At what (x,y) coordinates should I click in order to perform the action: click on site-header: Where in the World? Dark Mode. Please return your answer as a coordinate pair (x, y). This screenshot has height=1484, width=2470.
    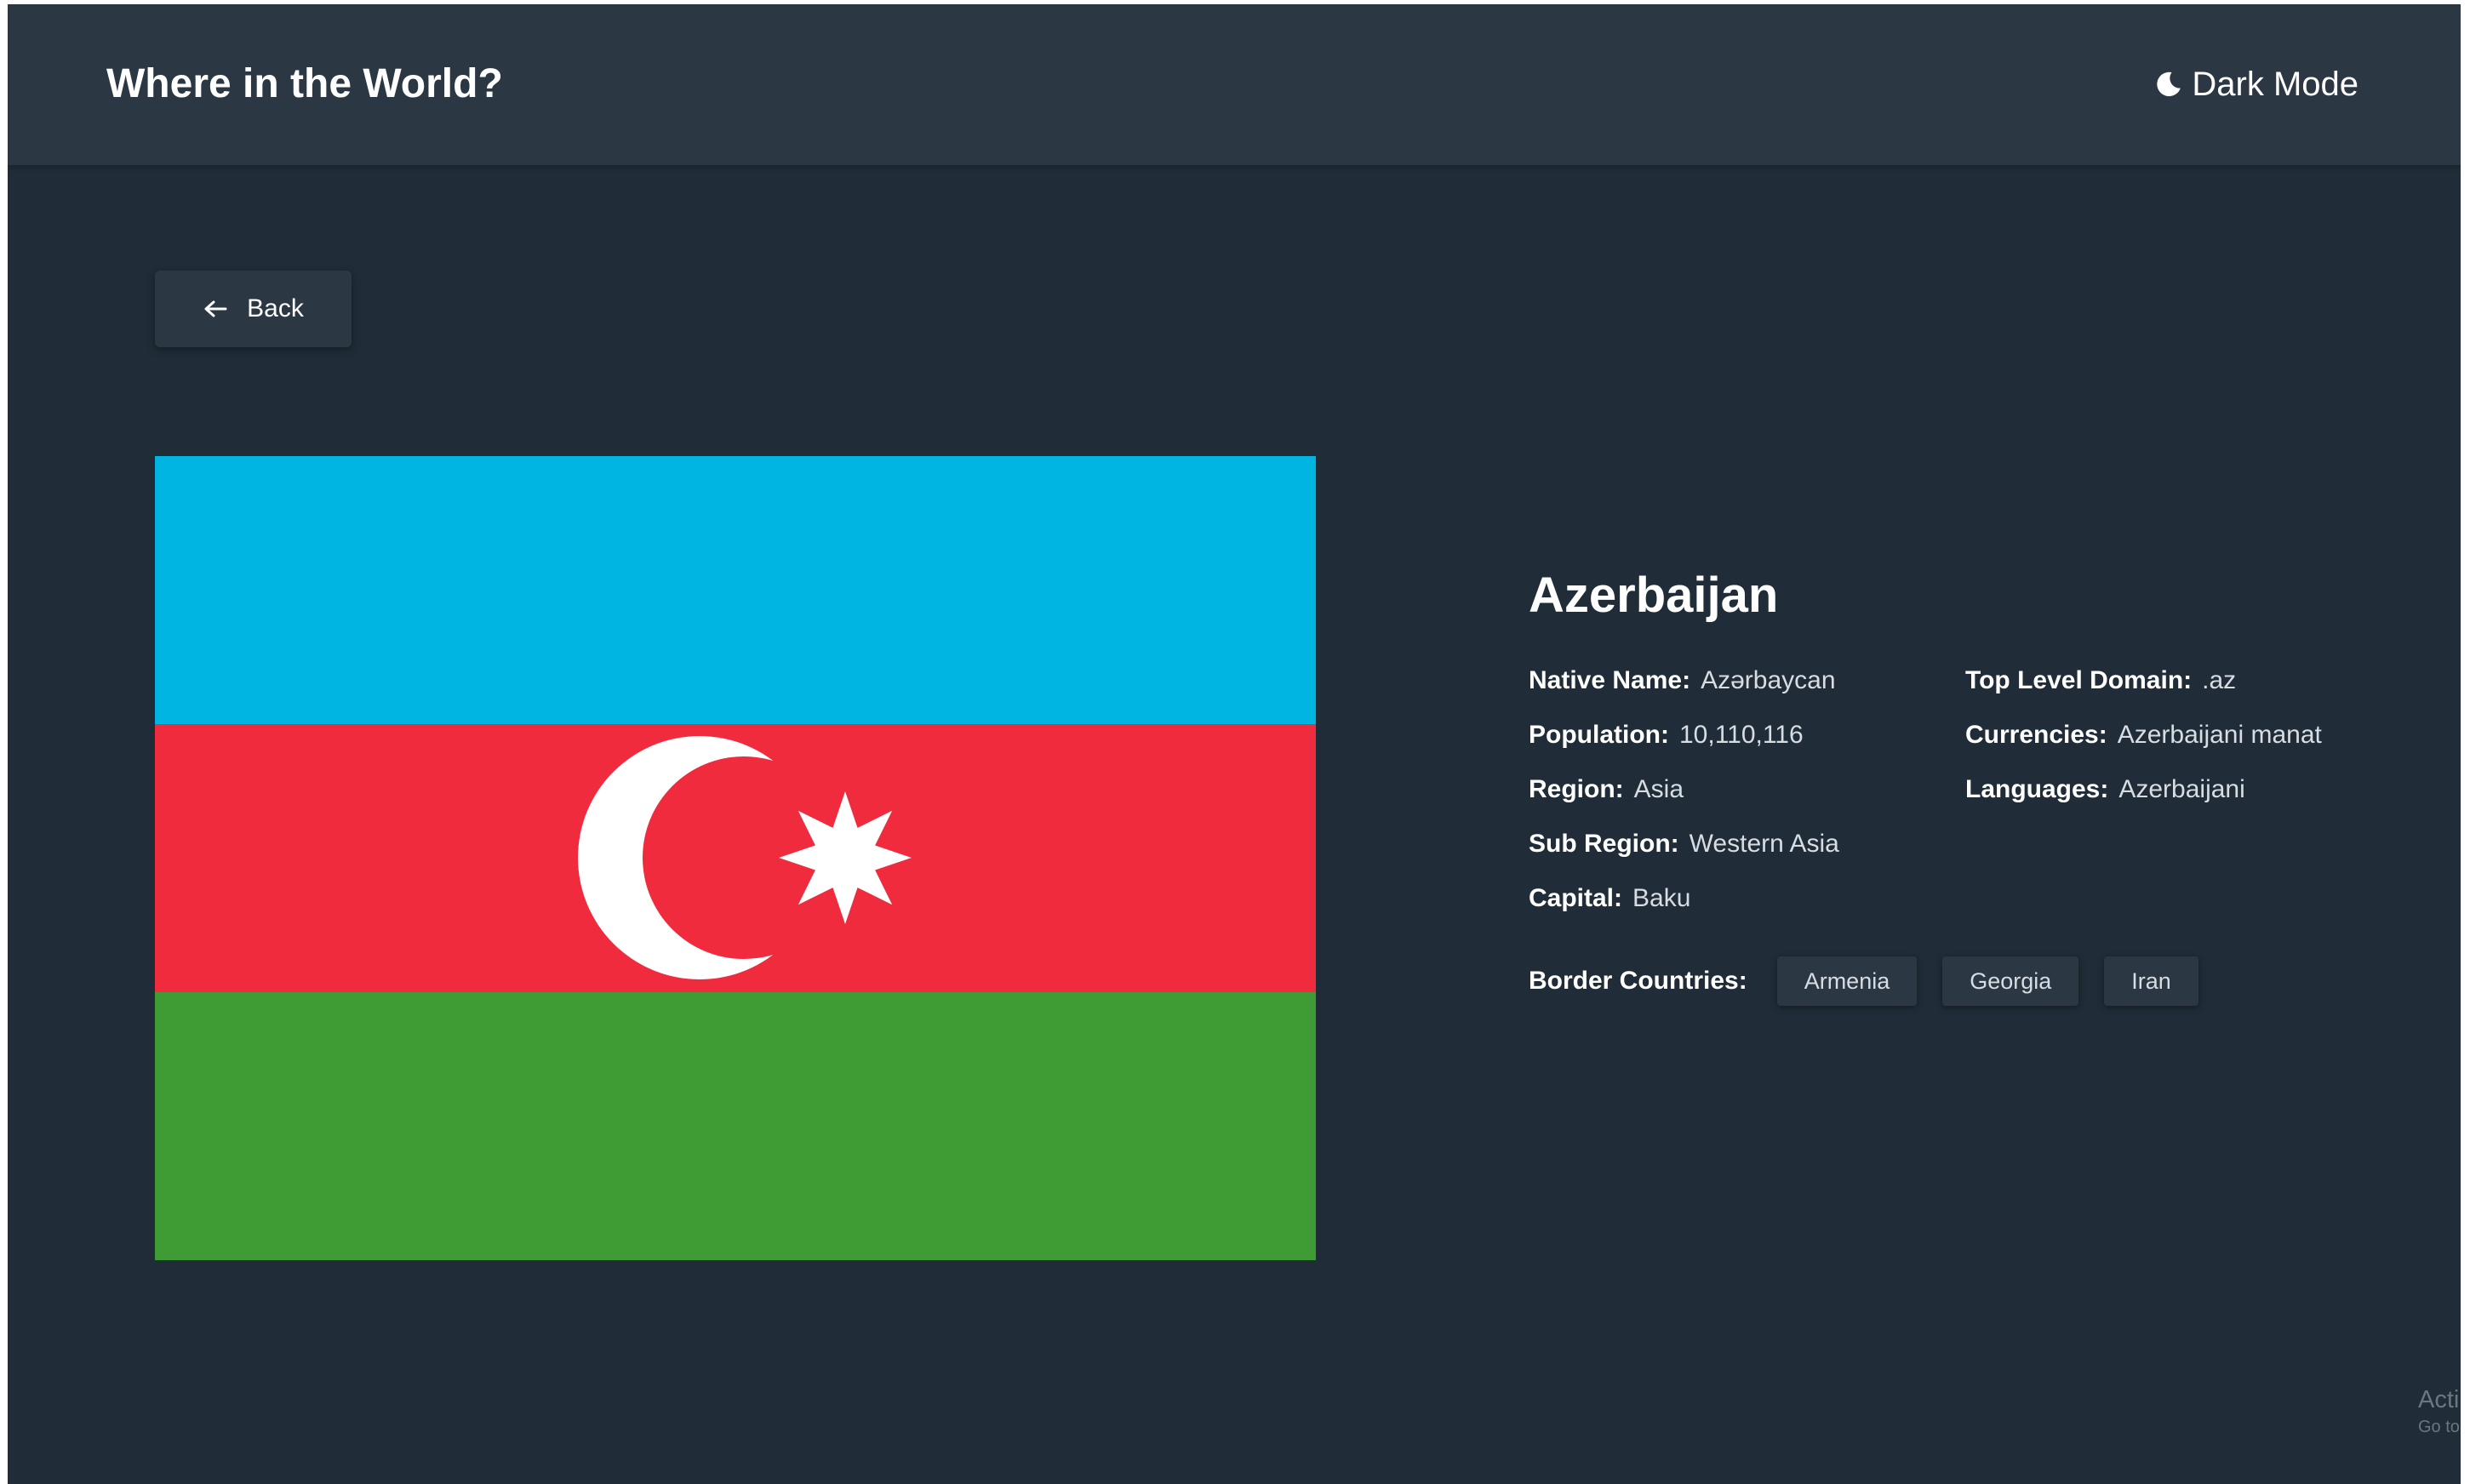
    Looking at the image, I should click on (1234, 84).